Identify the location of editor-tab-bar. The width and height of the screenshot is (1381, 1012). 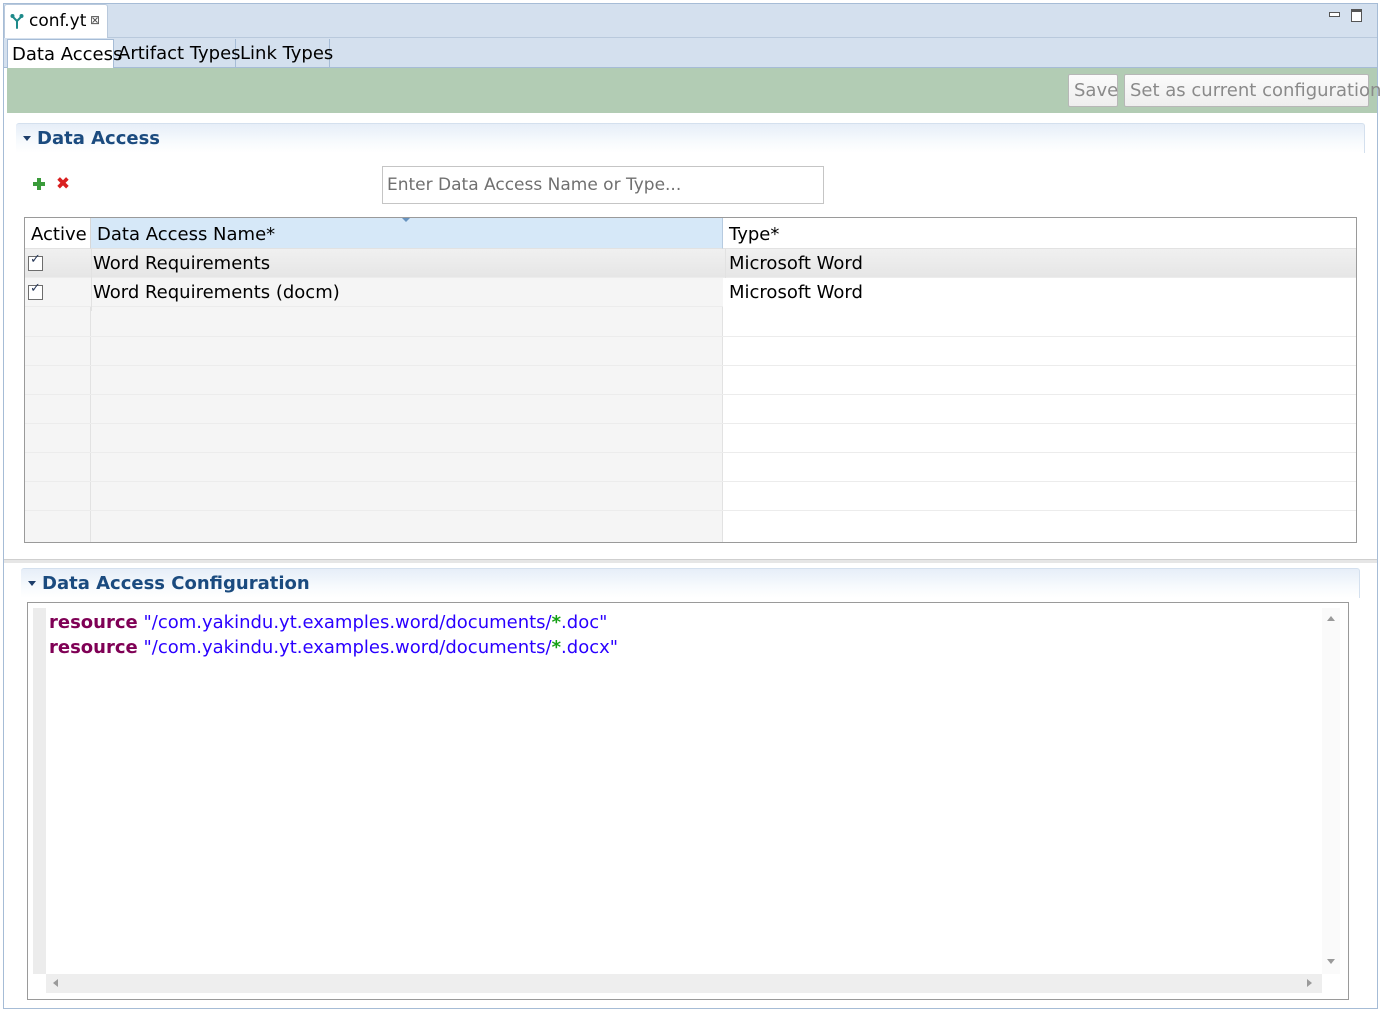
(690, 21).